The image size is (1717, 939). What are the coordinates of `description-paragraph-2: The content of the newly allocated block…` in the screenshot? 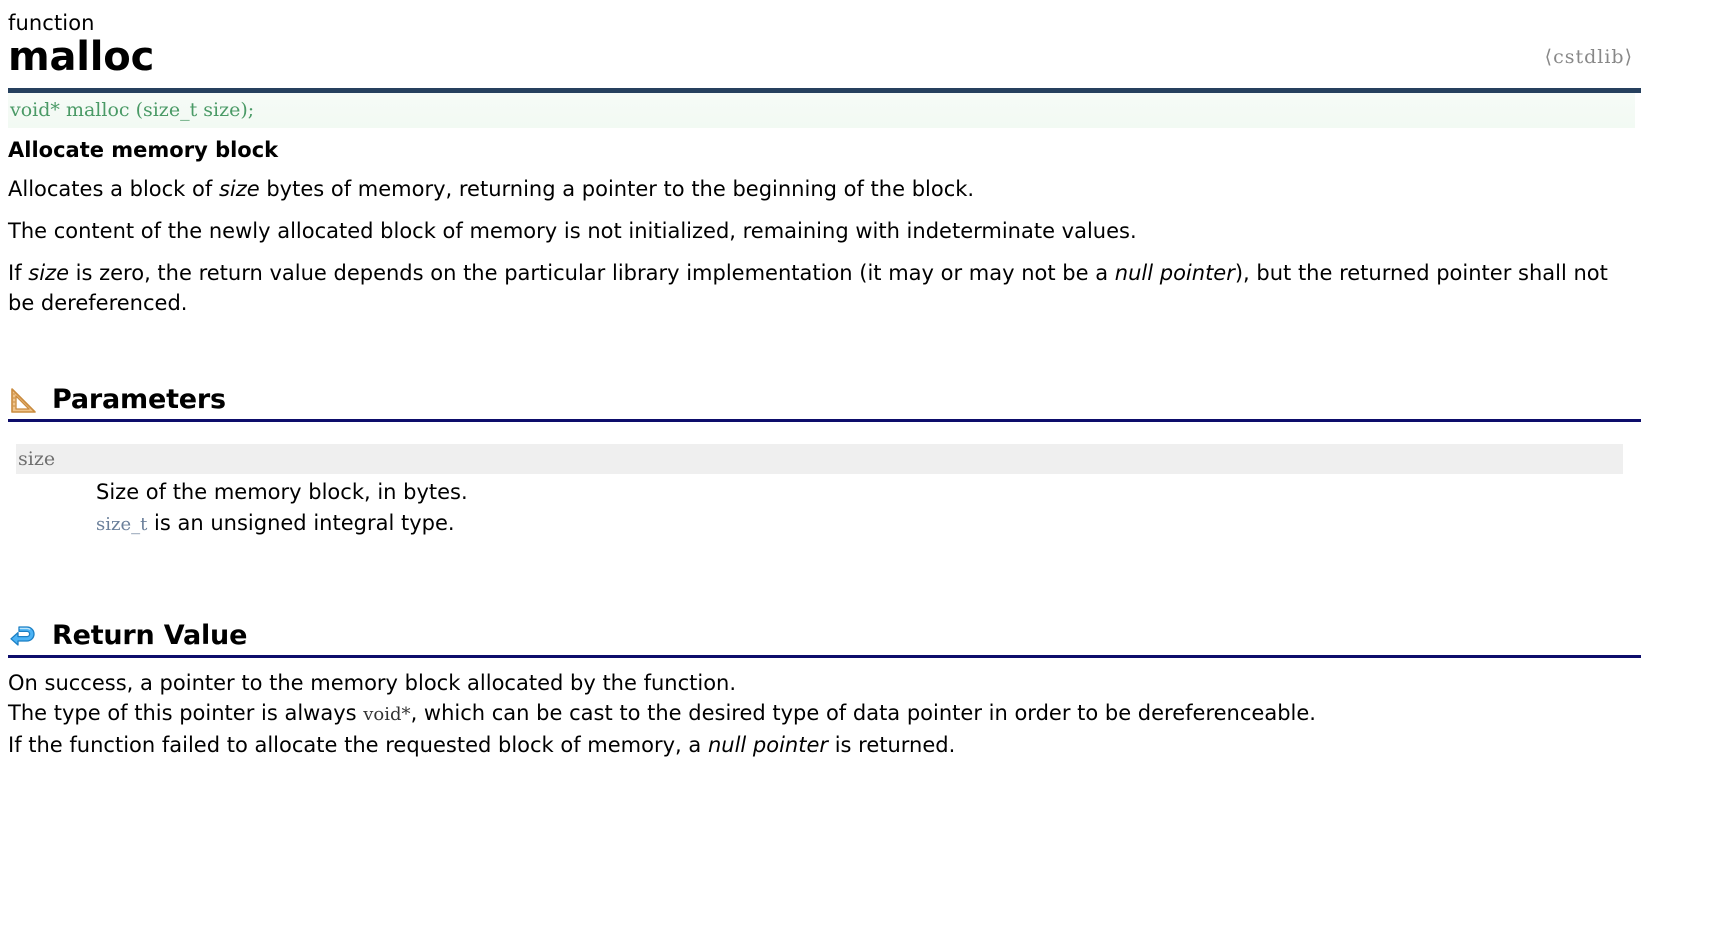 It's located at (572, 231).